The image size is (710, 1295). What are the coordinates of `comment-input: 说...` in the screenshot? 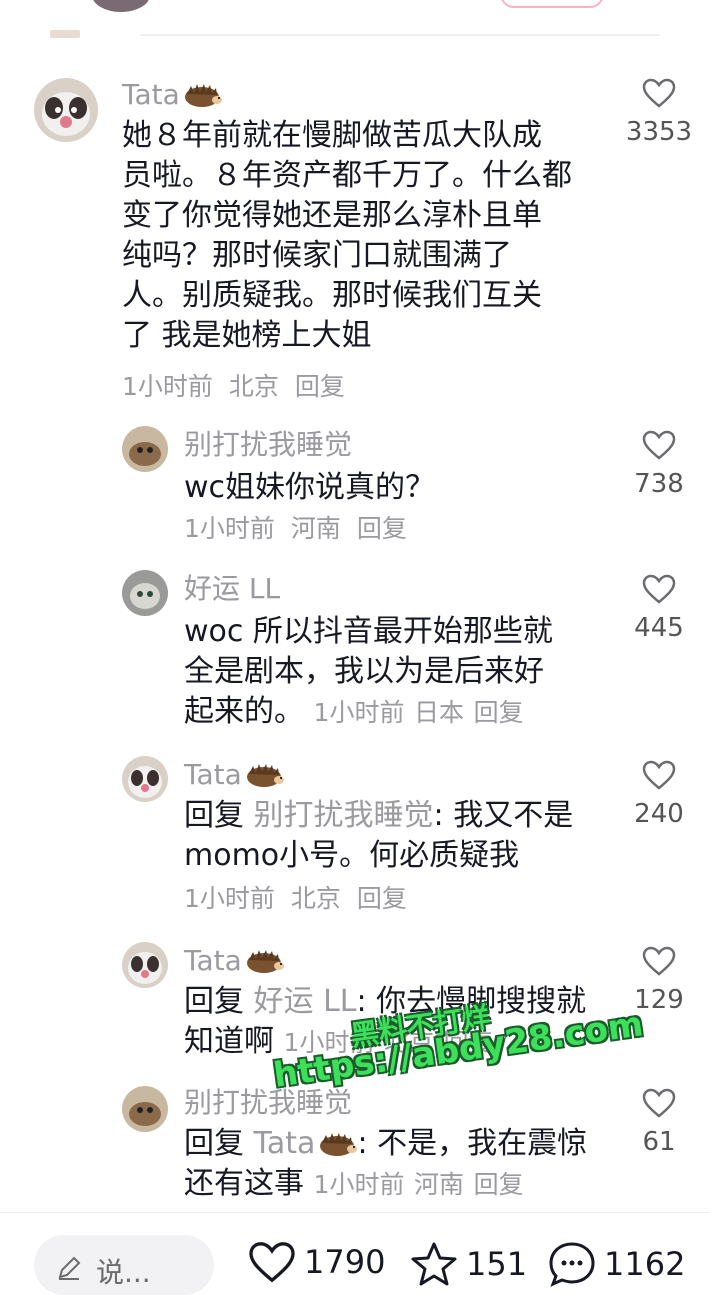 It's located at (124, 1265).